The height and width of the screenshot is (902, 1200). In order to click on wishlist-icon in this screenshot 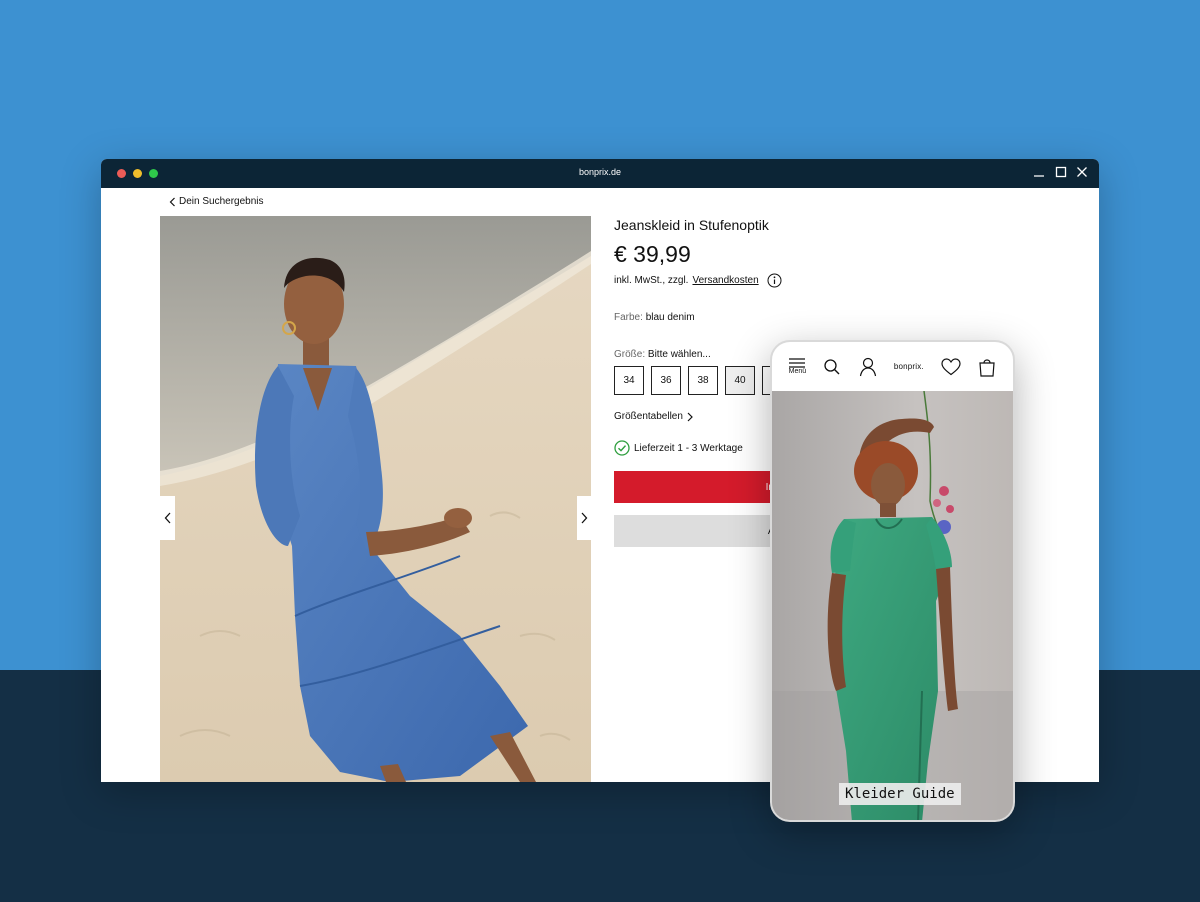, I will do `click(951, 366)`.